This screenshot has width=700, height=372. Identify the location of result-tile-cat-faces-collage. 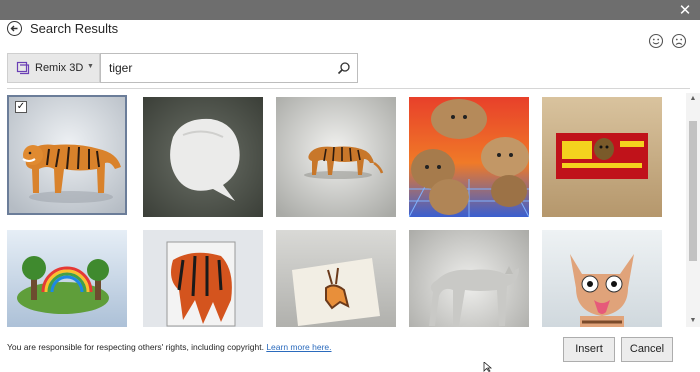
(469, 157).